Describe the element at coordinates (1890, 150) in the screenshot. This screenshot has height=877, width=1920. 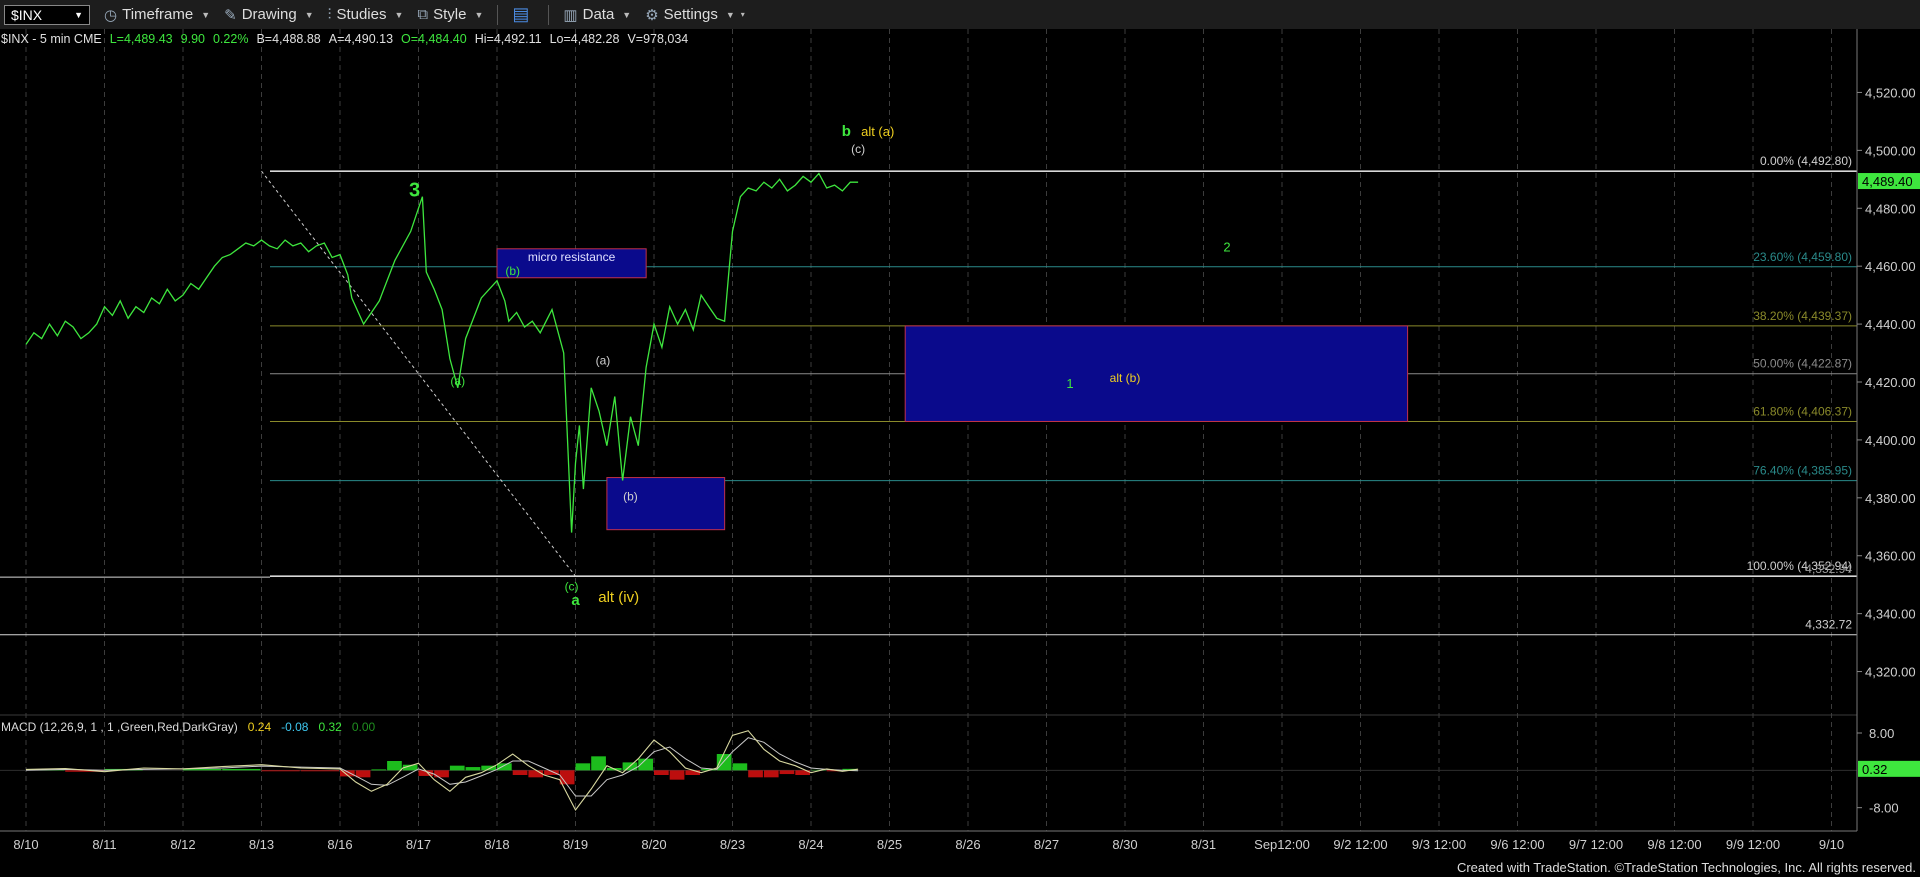
I see `y-tick-label: 4,500.00` at that location.